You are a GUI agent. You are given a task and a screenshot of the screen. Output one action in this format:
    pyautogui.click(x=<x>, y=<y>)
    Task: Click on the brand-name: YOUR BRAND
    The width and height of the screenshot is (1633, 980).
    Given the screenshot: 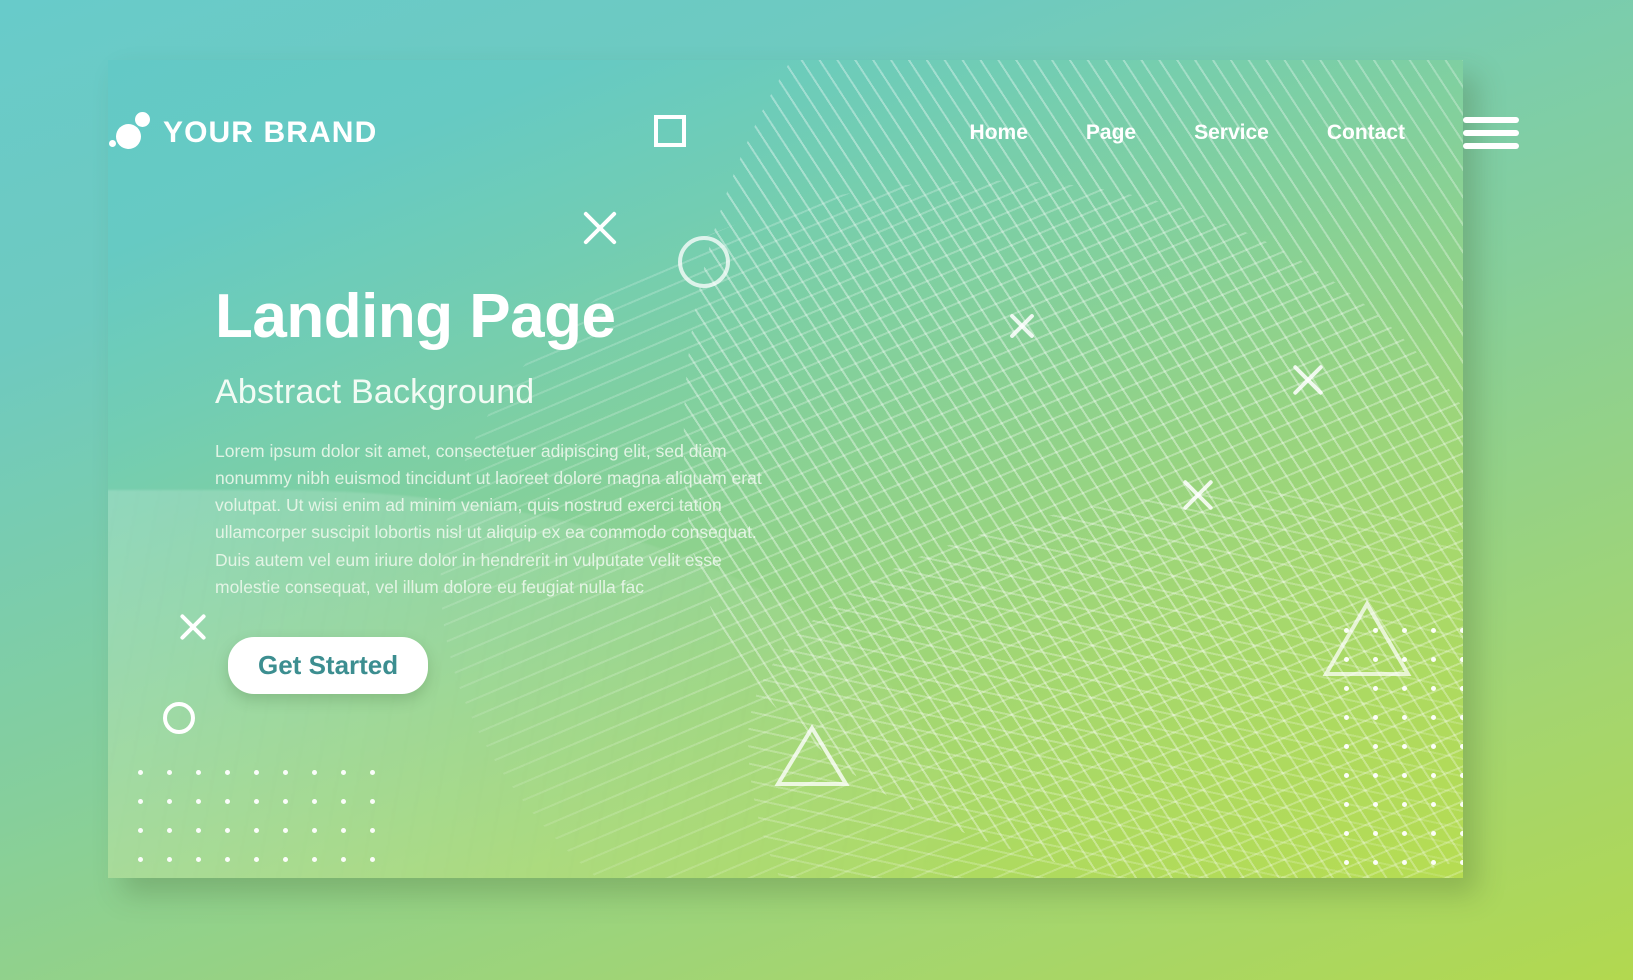 What is the action you would take?
    pyautogui.click(x=270, y=132)
    